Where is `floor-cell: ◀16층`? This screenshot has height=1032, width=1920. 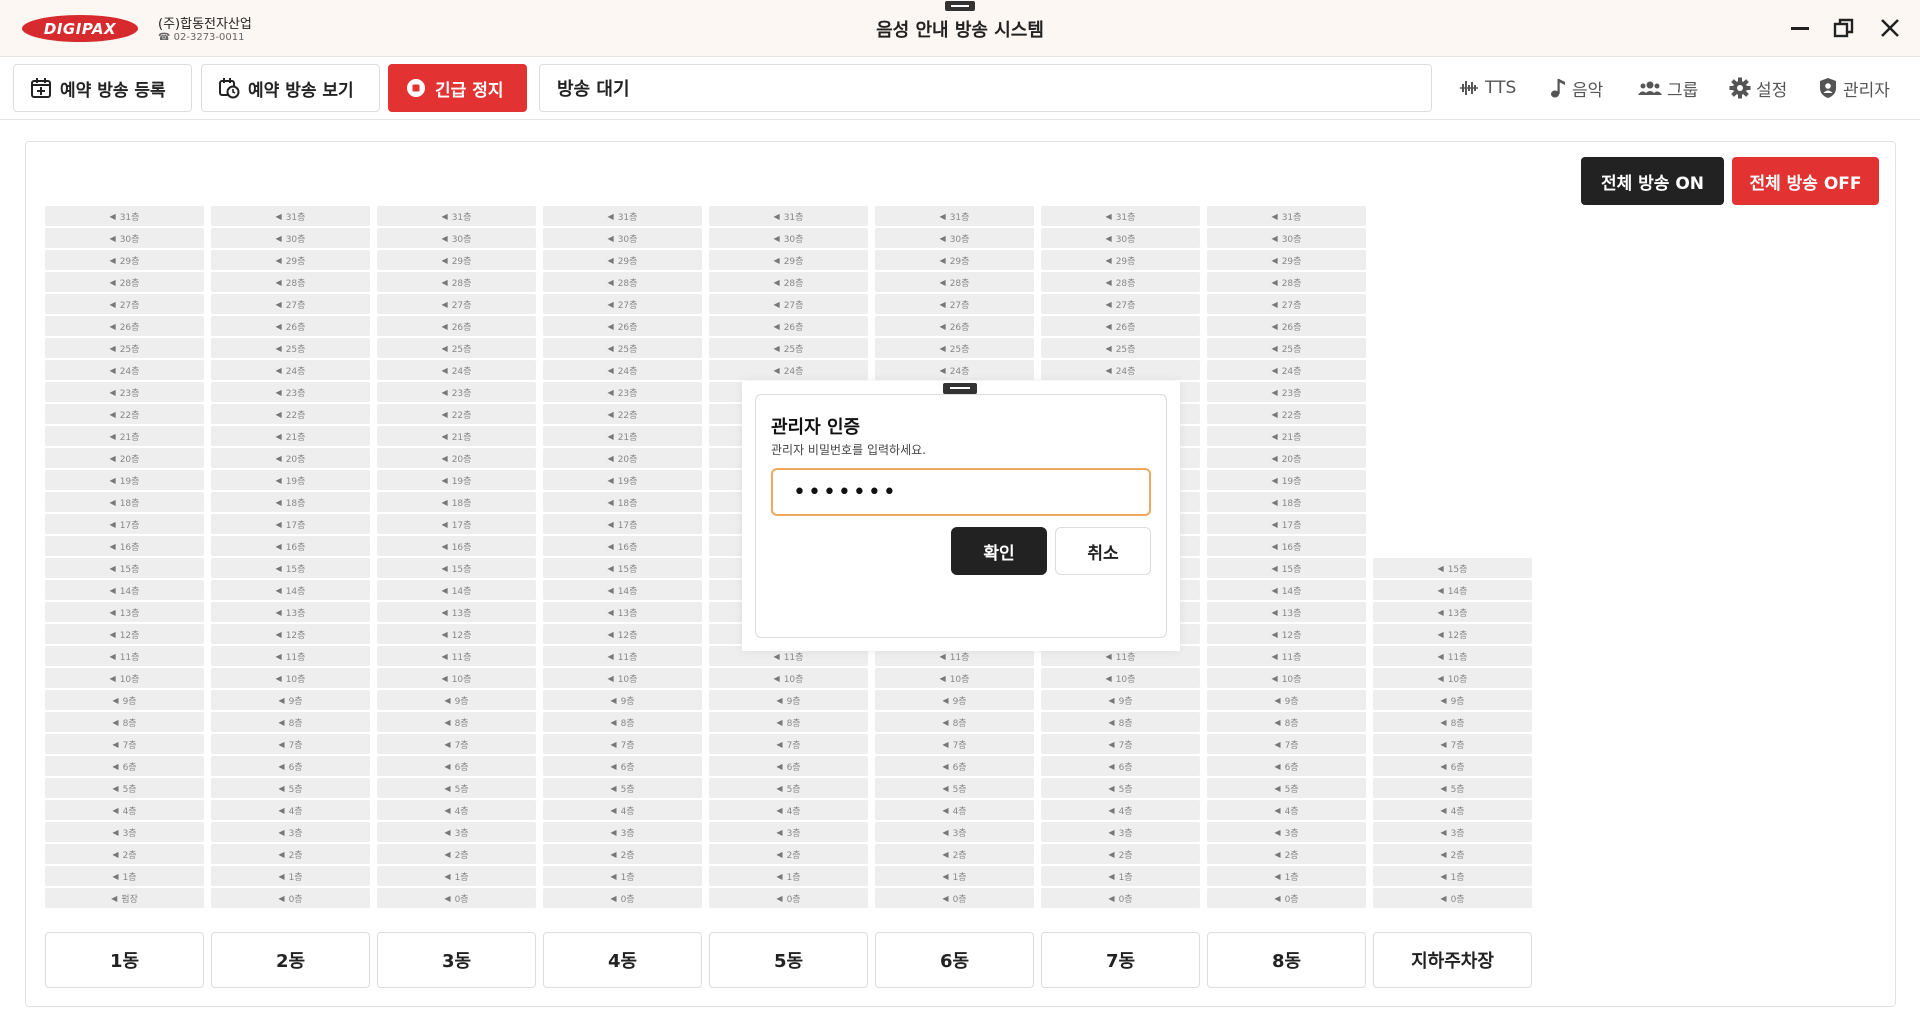
floor-cell: ◀16층 is located at coordinates (290, 546).